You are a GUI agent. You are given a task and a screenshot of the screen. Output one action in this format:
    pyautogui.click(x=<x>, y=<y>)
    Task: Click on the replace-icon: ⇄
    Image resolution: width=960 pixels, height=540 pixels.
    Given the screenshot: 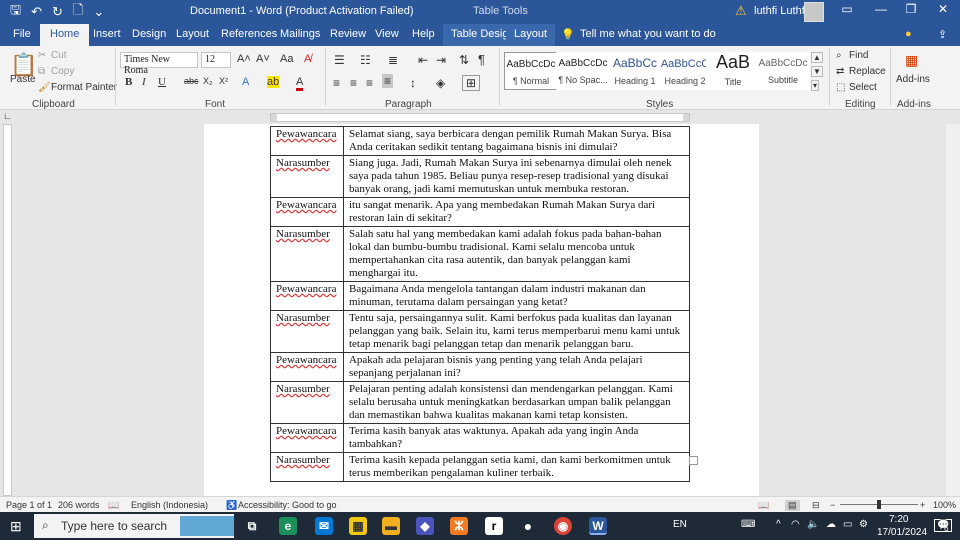 What is the action you would take?
    pyautogui.click(x=840, y=71)
    